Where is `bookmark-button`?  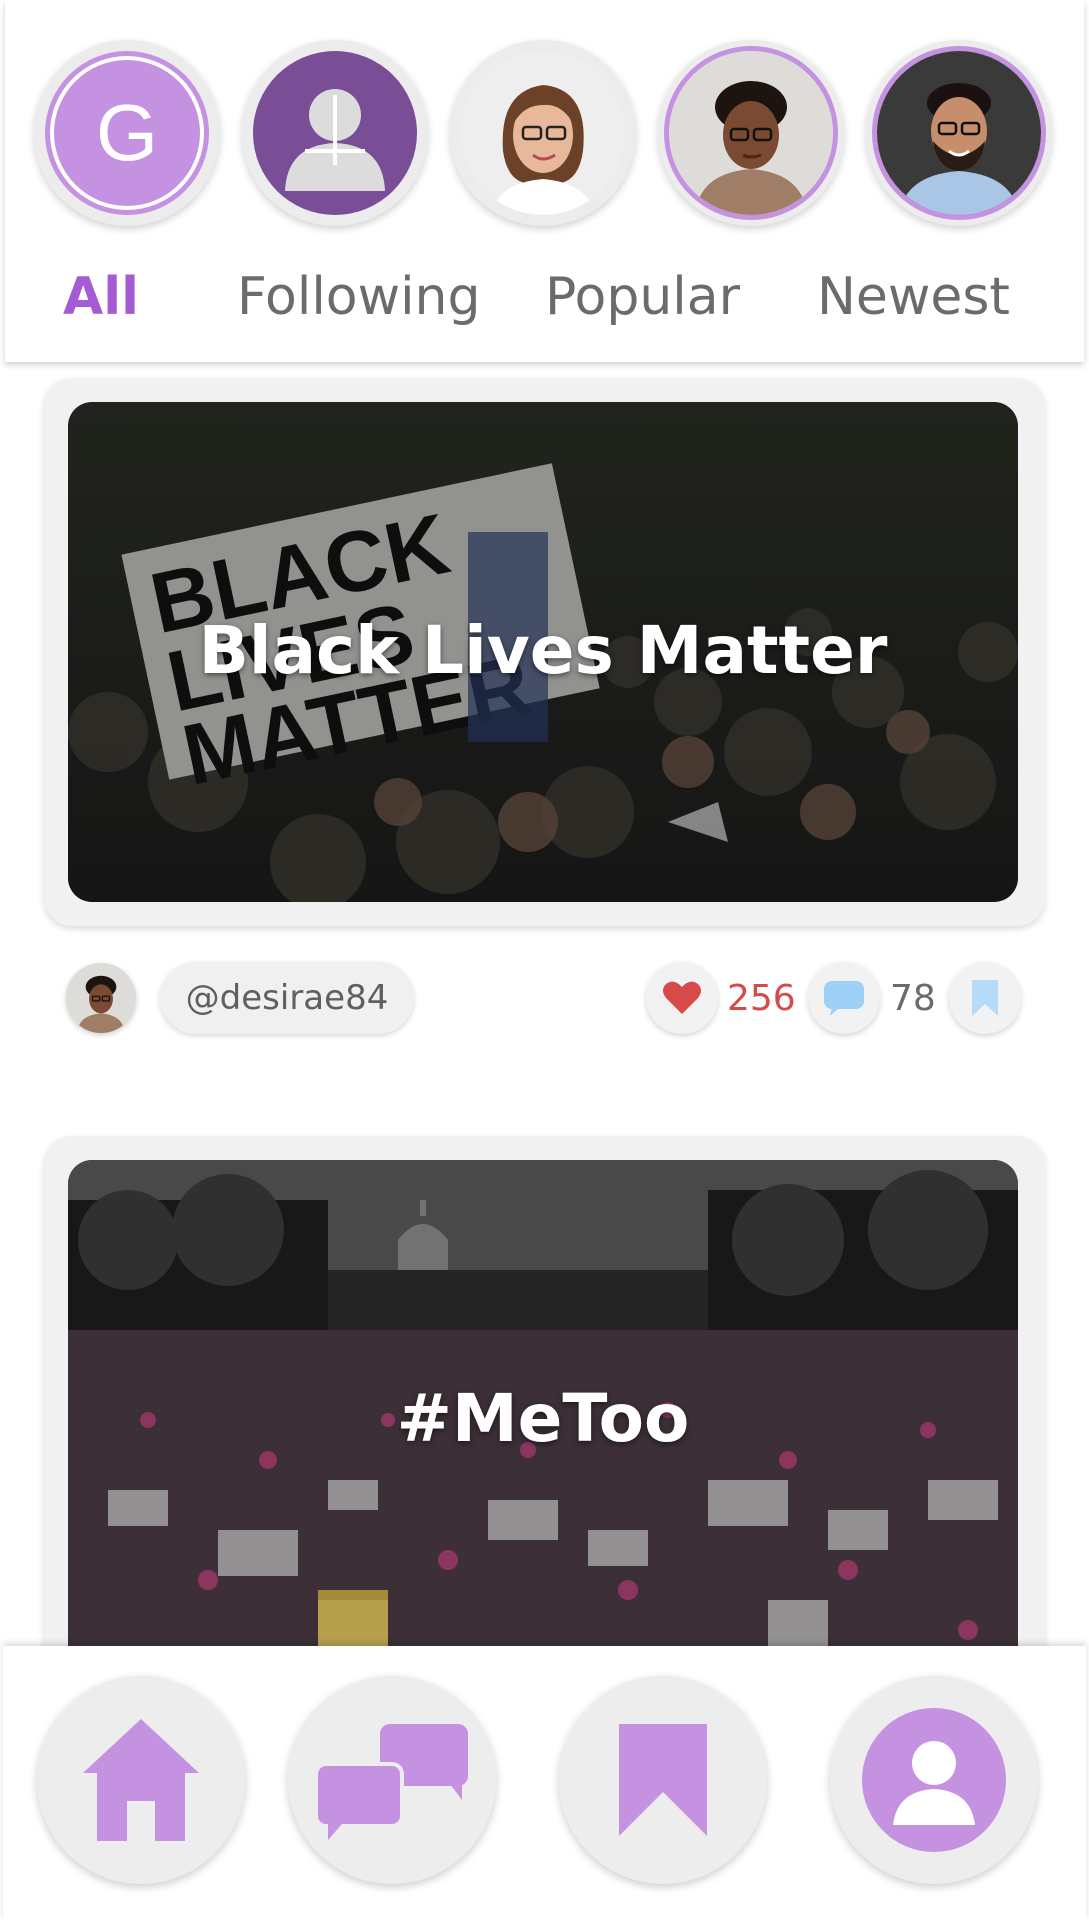 bookmark-button is located at coordinates (985, 998).